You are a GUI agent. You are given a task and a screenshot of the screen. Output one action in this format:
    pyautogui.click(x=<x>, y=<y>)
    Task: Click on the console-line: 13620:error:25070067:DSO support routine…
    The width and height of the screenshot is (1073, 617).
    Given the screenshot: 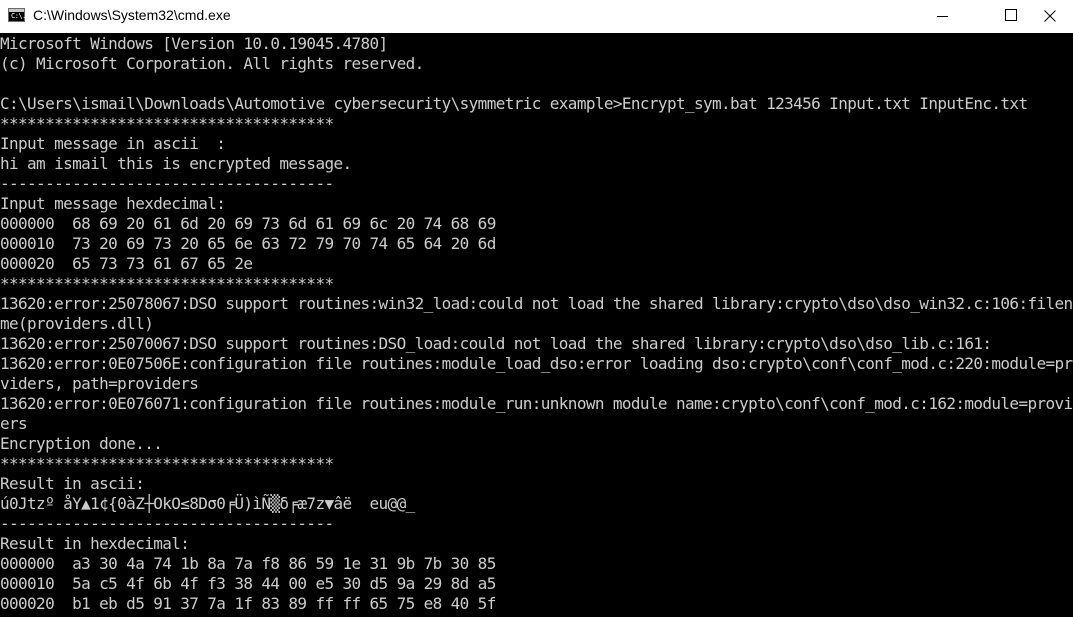 What is the action you would take?
    pyautogui.click(x=496, y=343)
    